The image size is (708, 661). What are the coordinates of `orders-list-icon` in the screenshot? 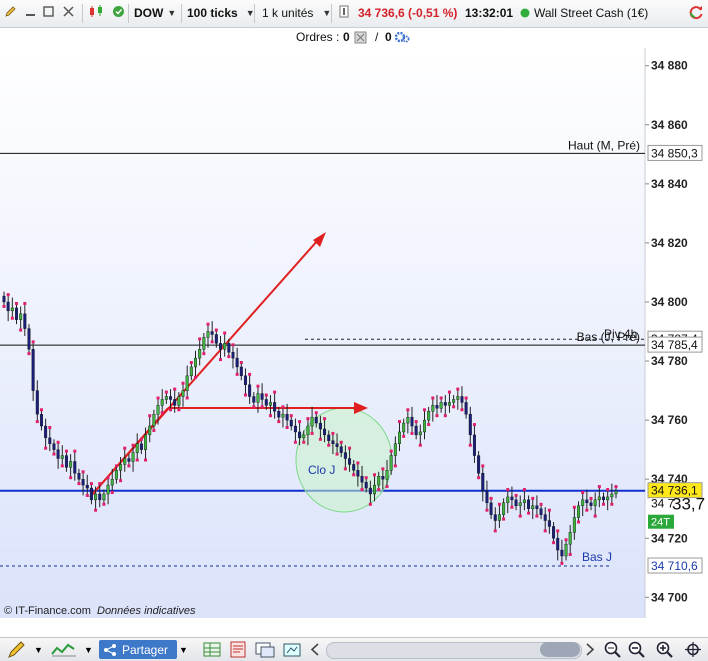 It's located at (360, 37).